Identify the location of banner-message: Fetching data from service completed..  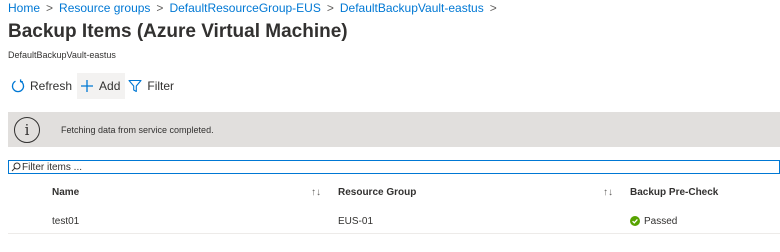
(137, 129).